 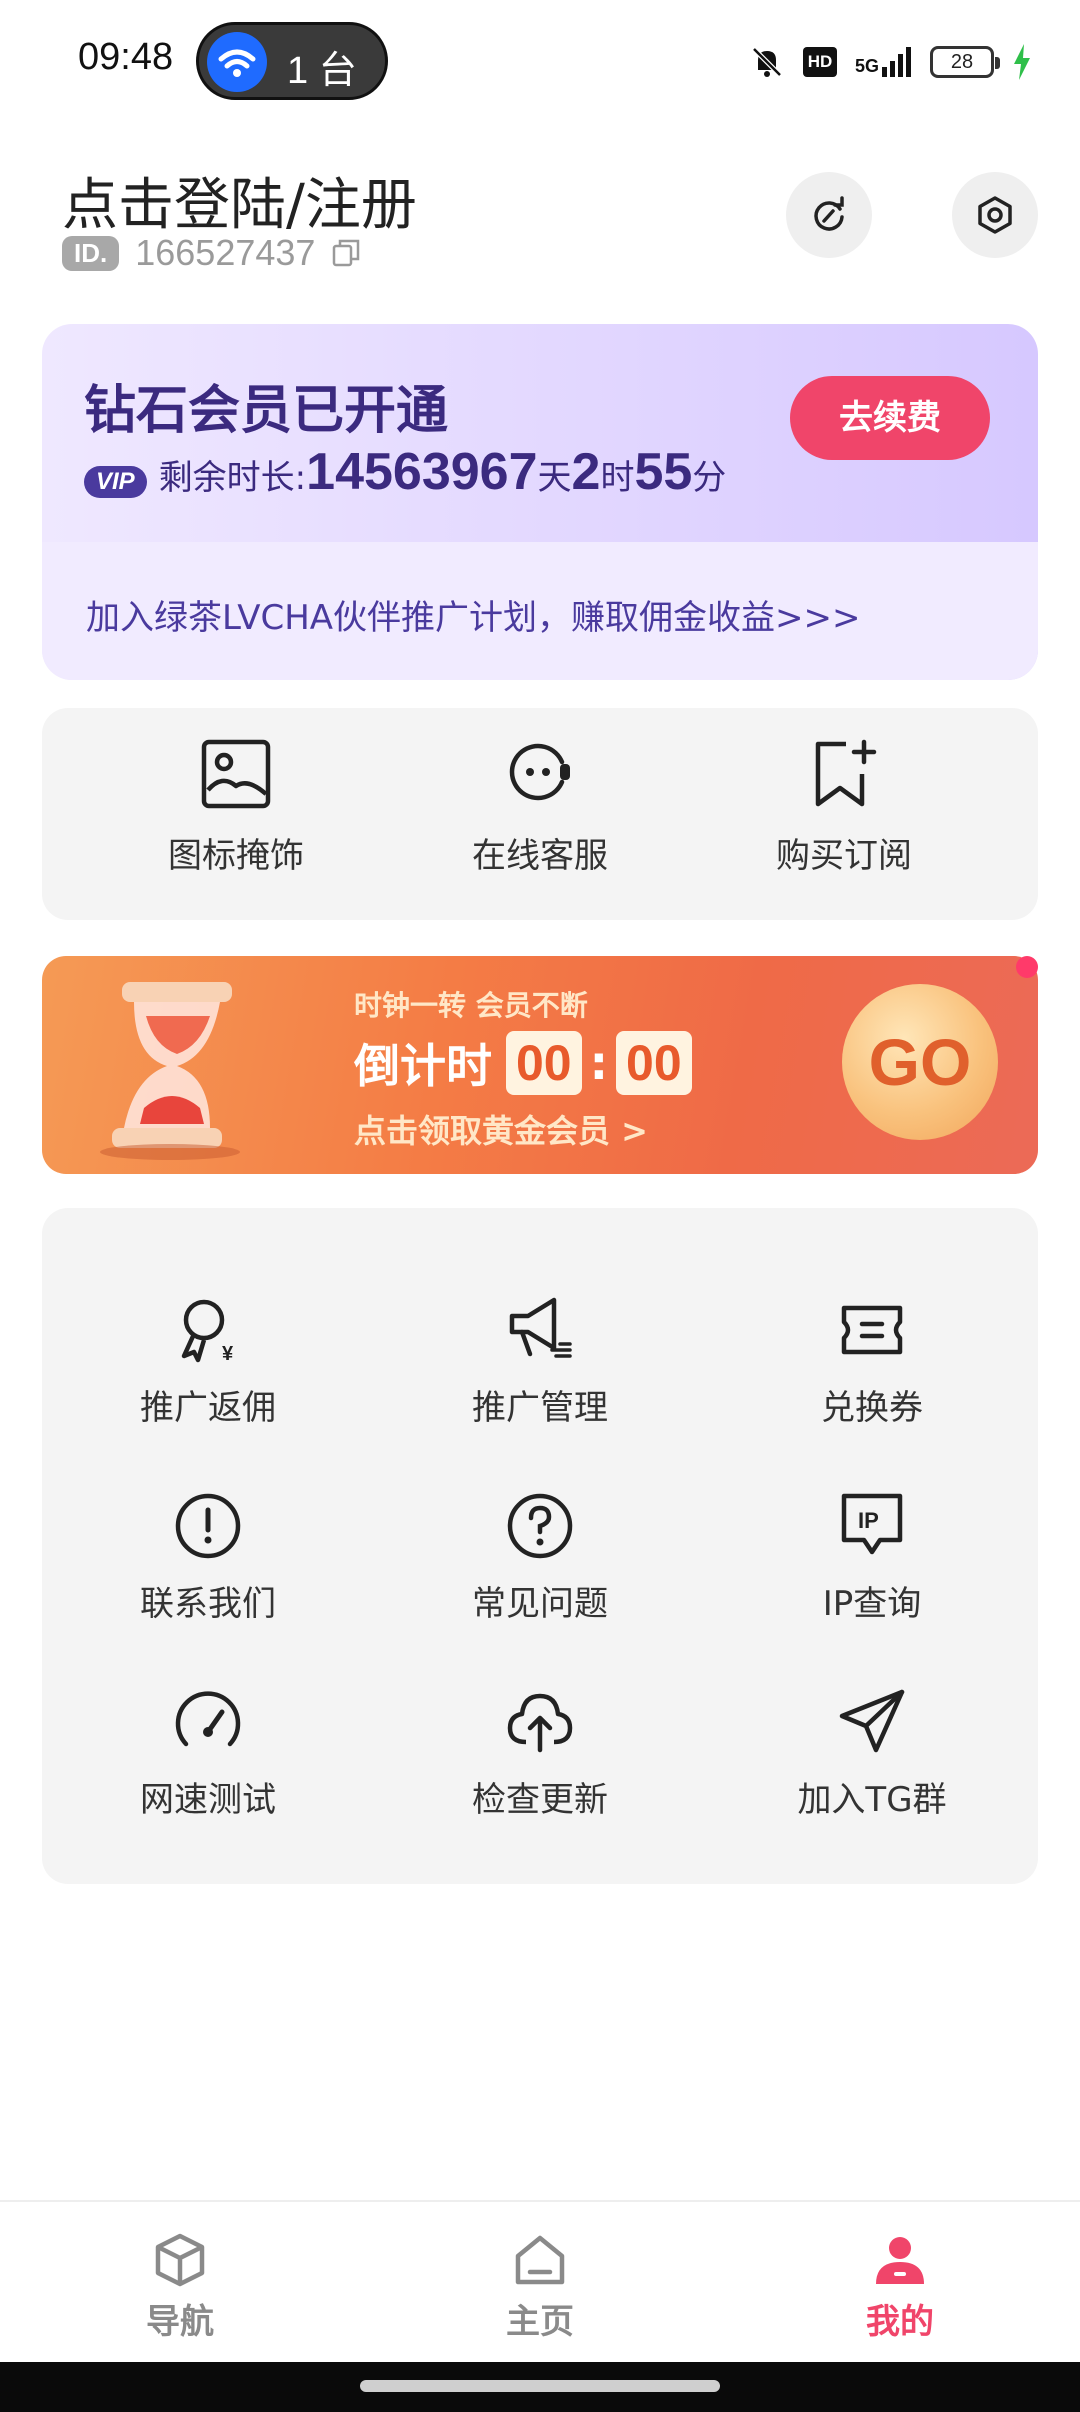 I want to click on vip-remaining-row: VIP 剩余时长: 14563967 天 2 时 55 分, so click(x=405, y=472).